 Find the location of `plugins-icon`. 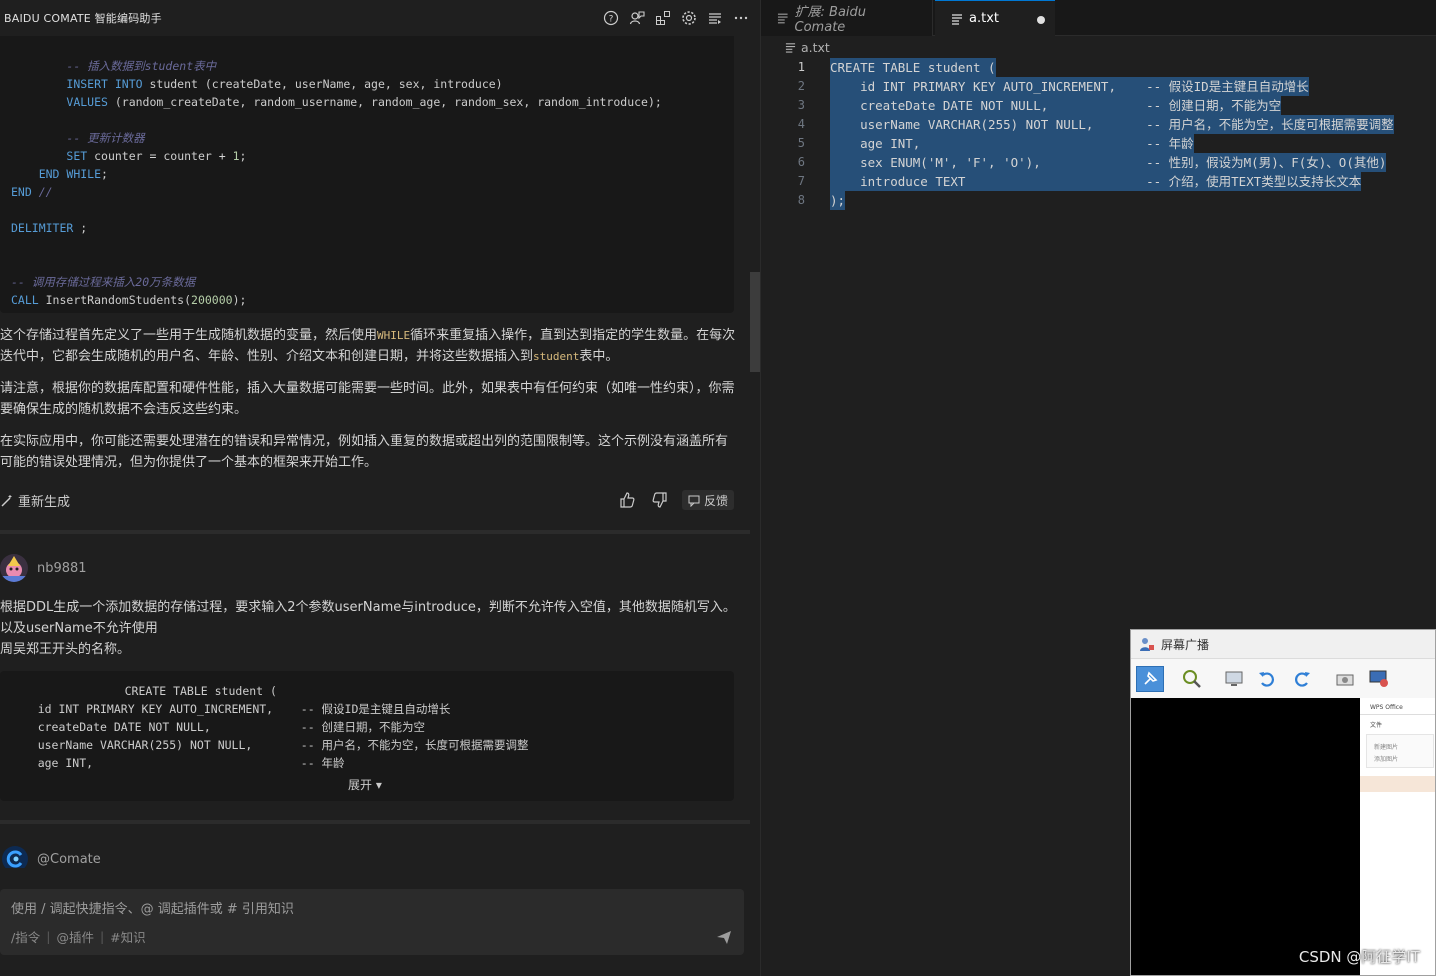

plugins-icon is located at coordinates (663, 18).